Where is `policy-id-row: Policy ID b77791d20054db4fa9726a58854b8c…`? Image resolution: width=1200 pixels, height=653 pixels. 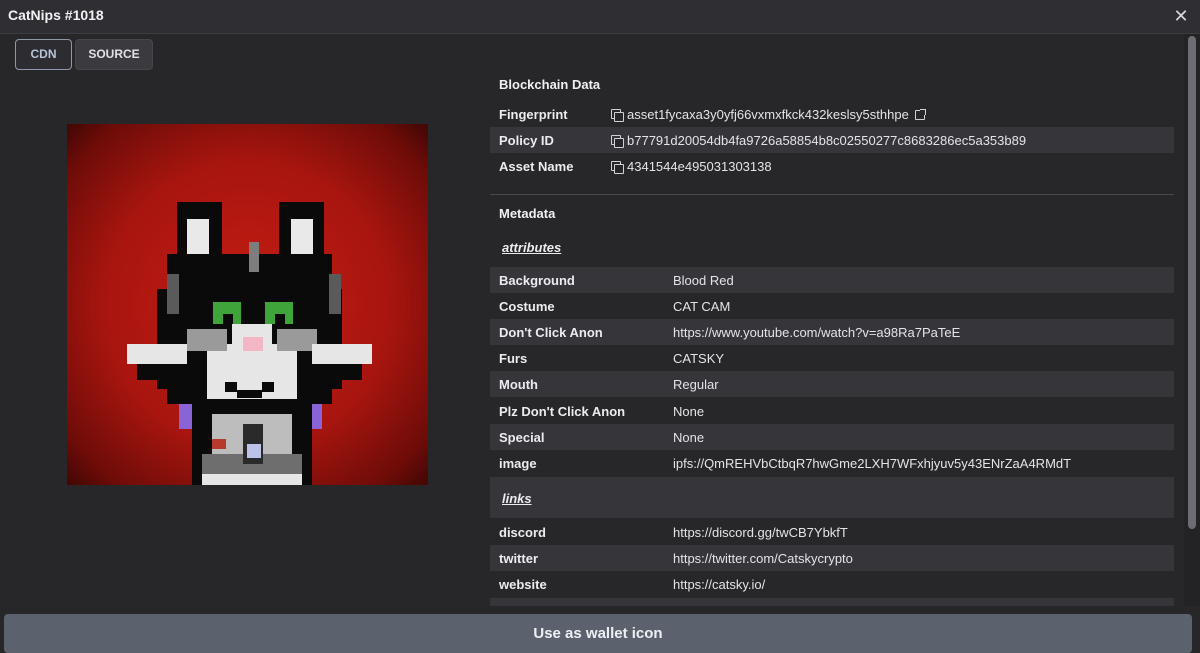
policy-id-row: Policy ID b77791d20054db4fa9726a58854b8c… is located at coordinates (832, 140).